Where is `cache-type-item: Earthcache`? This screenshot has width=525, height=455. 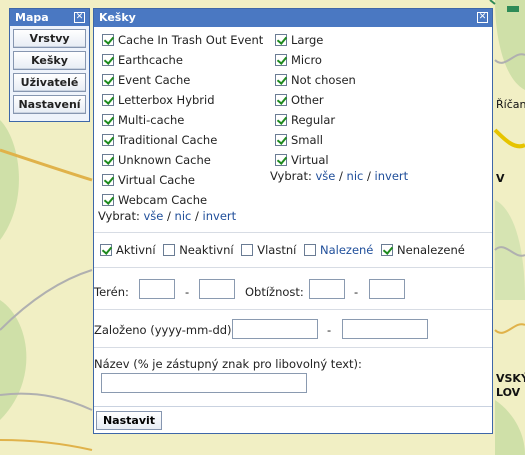
cache-type-item: Earthcache is located at coordinates (182, 63).